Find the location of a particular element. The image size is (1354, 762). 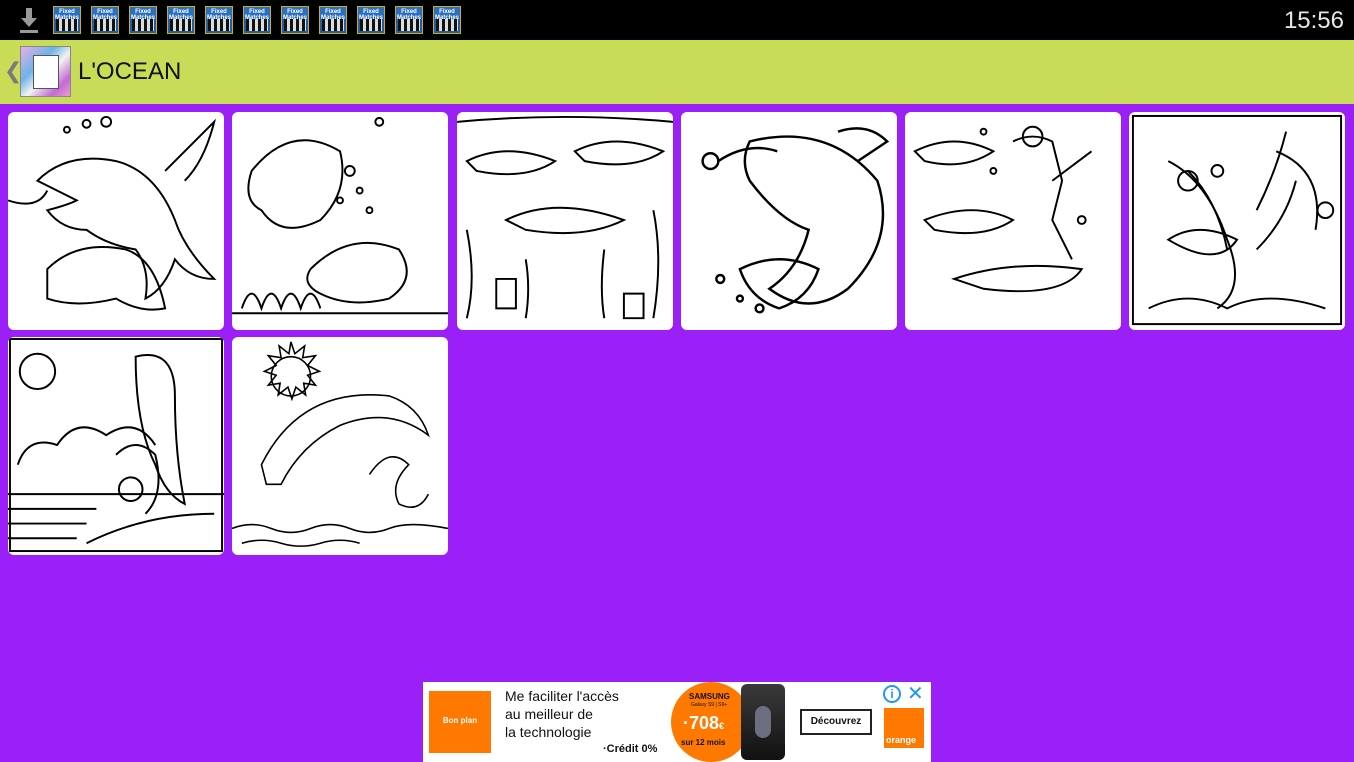

discover-button: Découvrez is located at coordinates (836, 722).